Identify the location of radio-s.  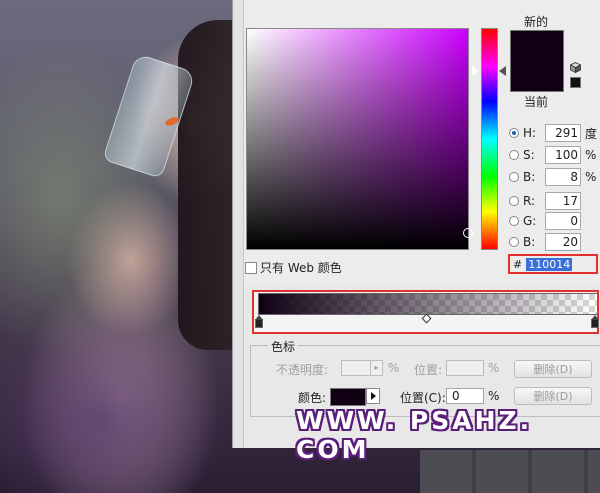
(514, 155).